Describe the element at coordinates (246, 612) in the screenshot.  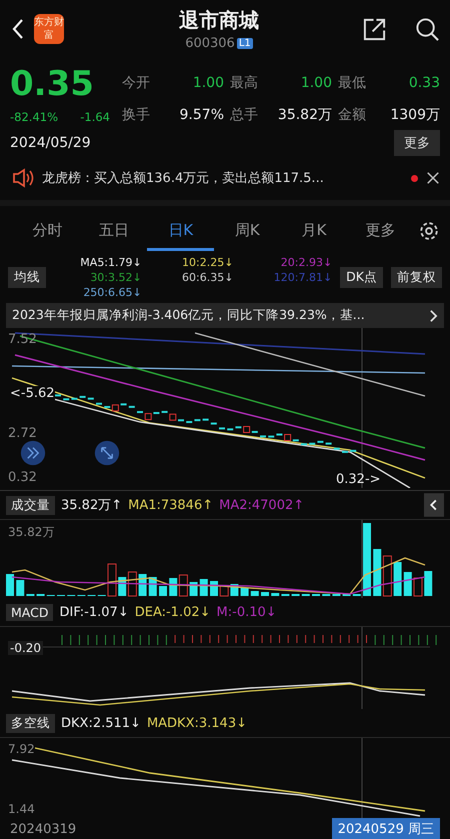
I see `indicator-value: M:-0.10↓` at that location.